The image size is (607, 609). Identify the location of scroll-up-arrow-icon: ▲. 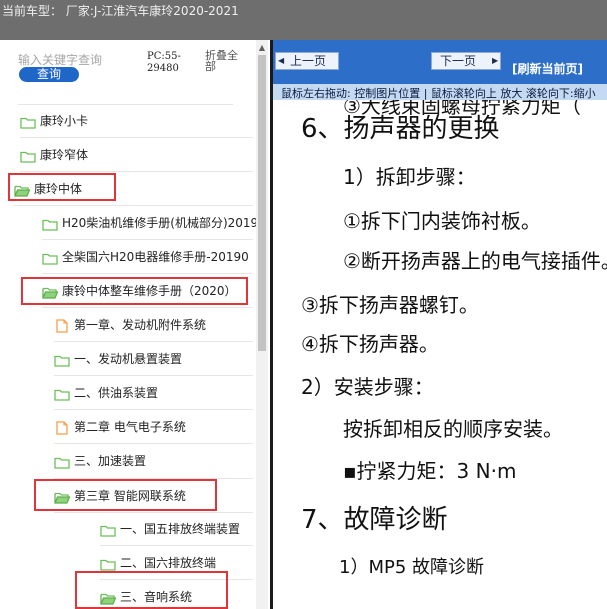
(262, 48).